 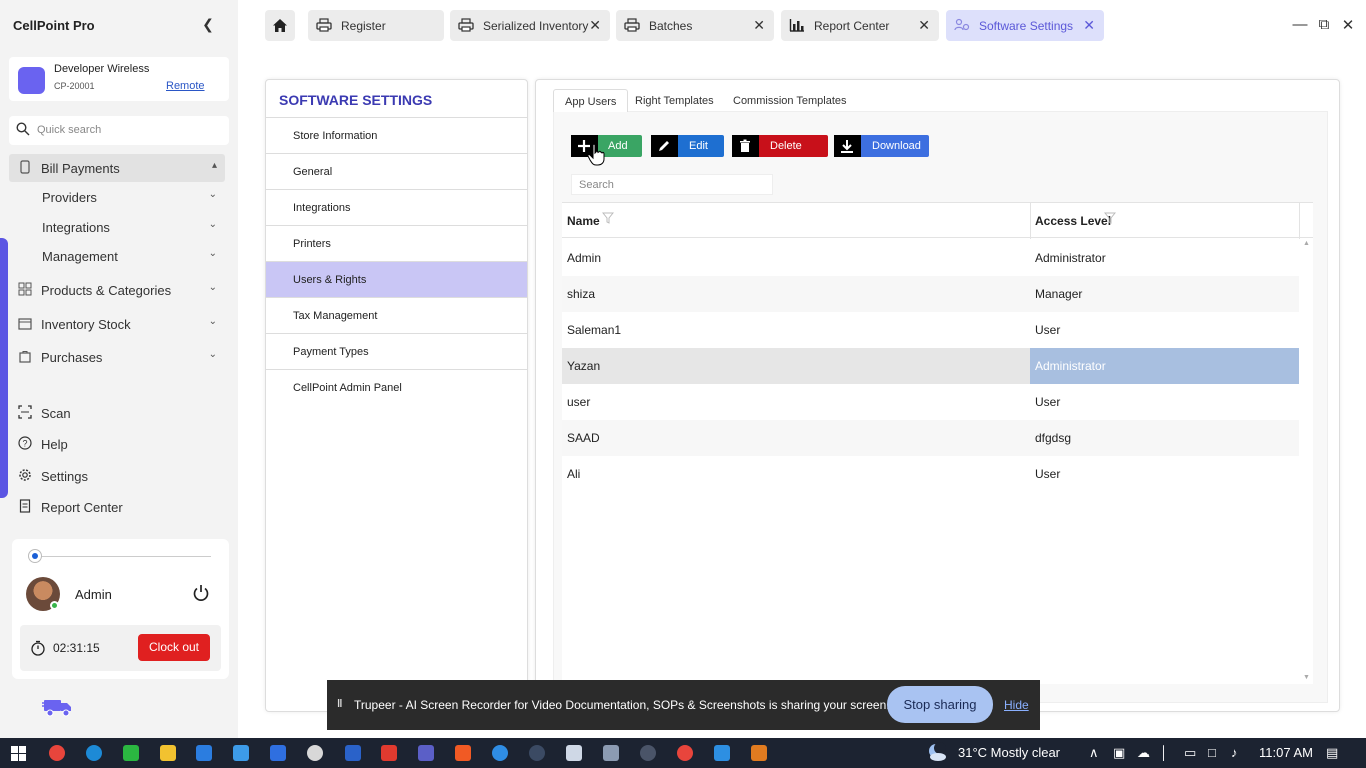 What do you see at coordinates (1348, 25) in the screenshot?
I see `close-window-icon: ✕` at bounding box center [1348, 25].